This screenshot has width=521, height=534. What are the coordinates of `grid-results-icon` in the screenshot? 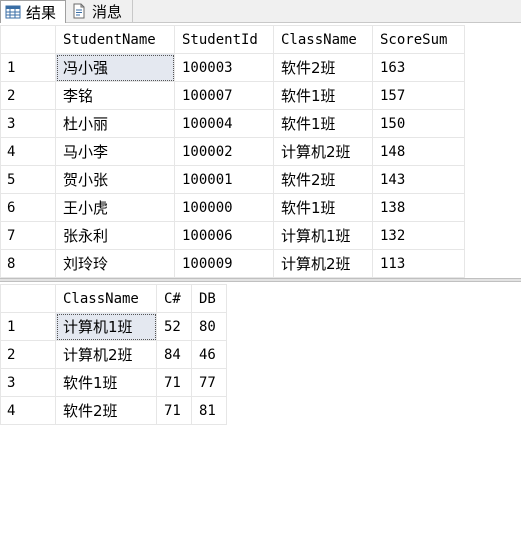 It's located at (13, 12).